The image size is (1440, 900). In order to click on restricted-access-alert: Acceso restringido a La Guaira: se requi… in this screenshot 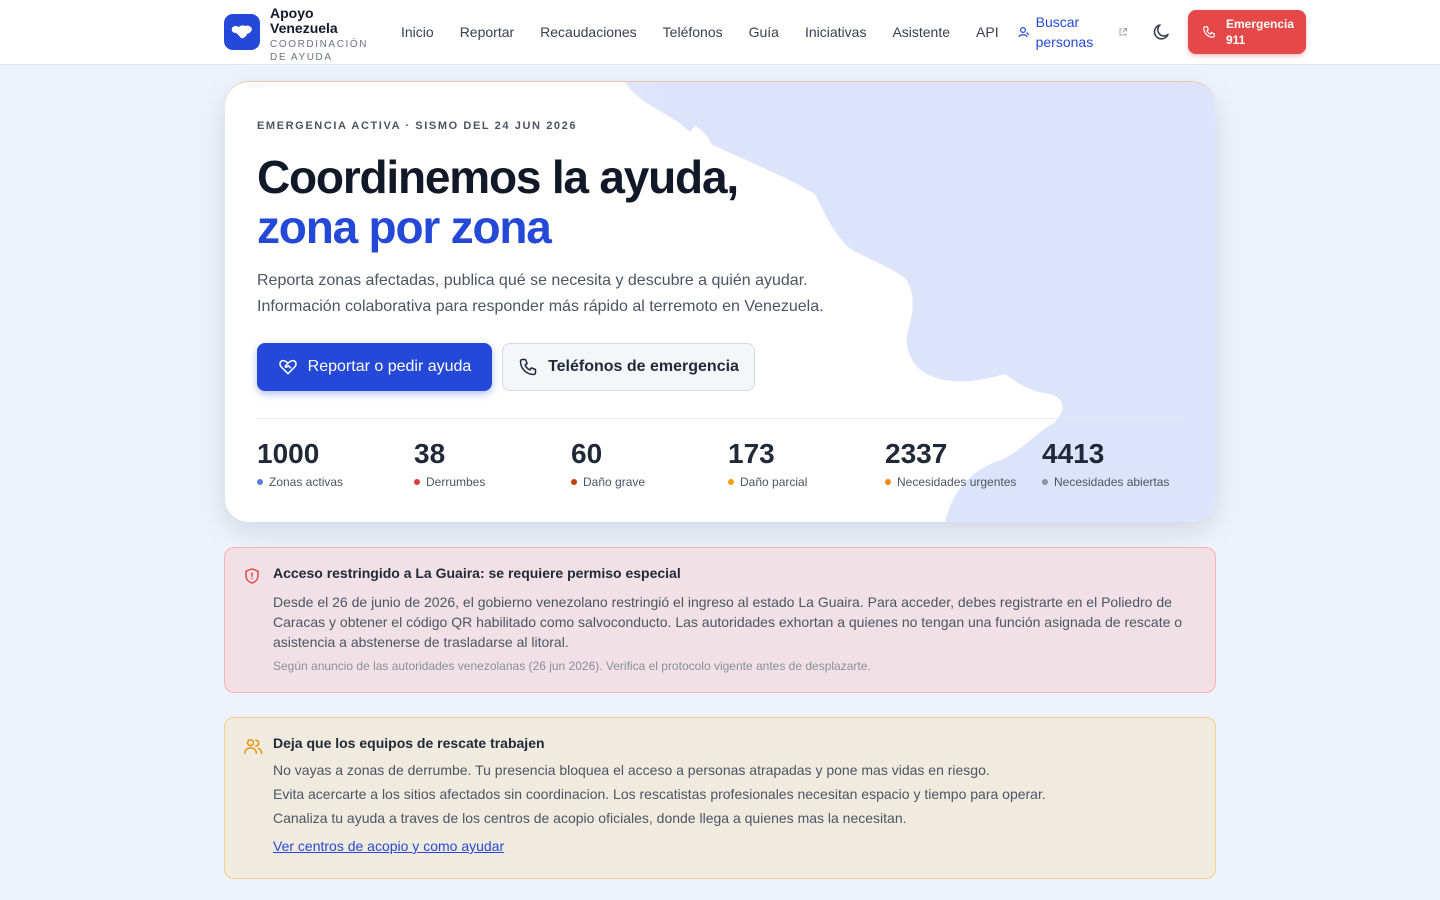, I will do `click(720, 620)`.